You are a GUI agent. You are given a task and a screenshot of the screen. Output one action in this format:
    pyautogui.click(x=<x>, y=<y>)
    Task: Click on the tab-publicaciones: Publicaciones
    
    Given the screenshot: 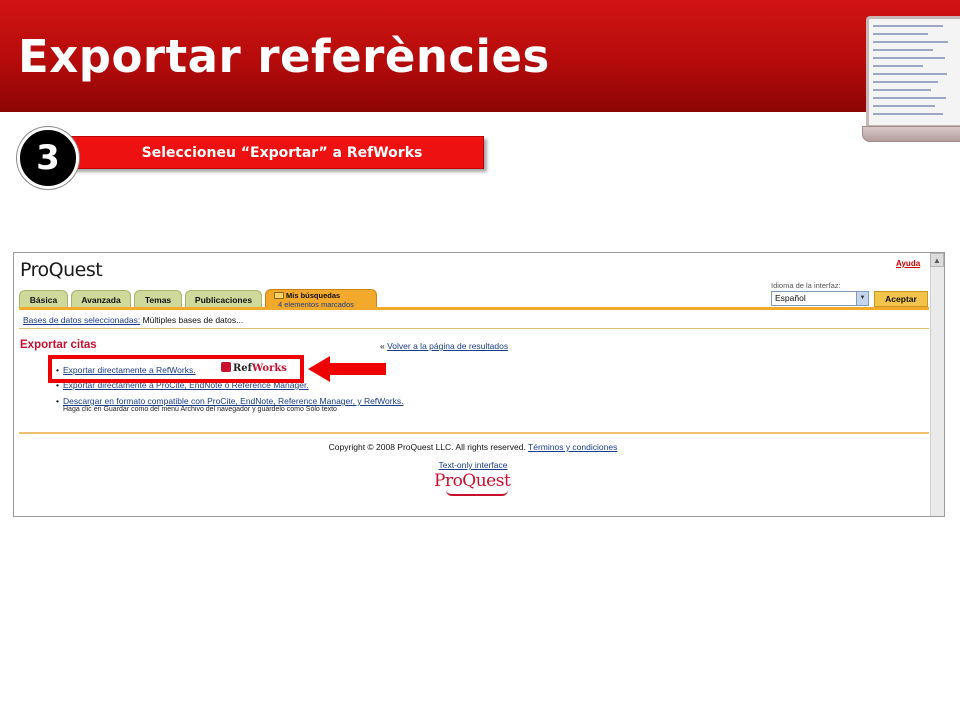 What is the action you would take?
    pyautogui.click(x=223, y=299)
    